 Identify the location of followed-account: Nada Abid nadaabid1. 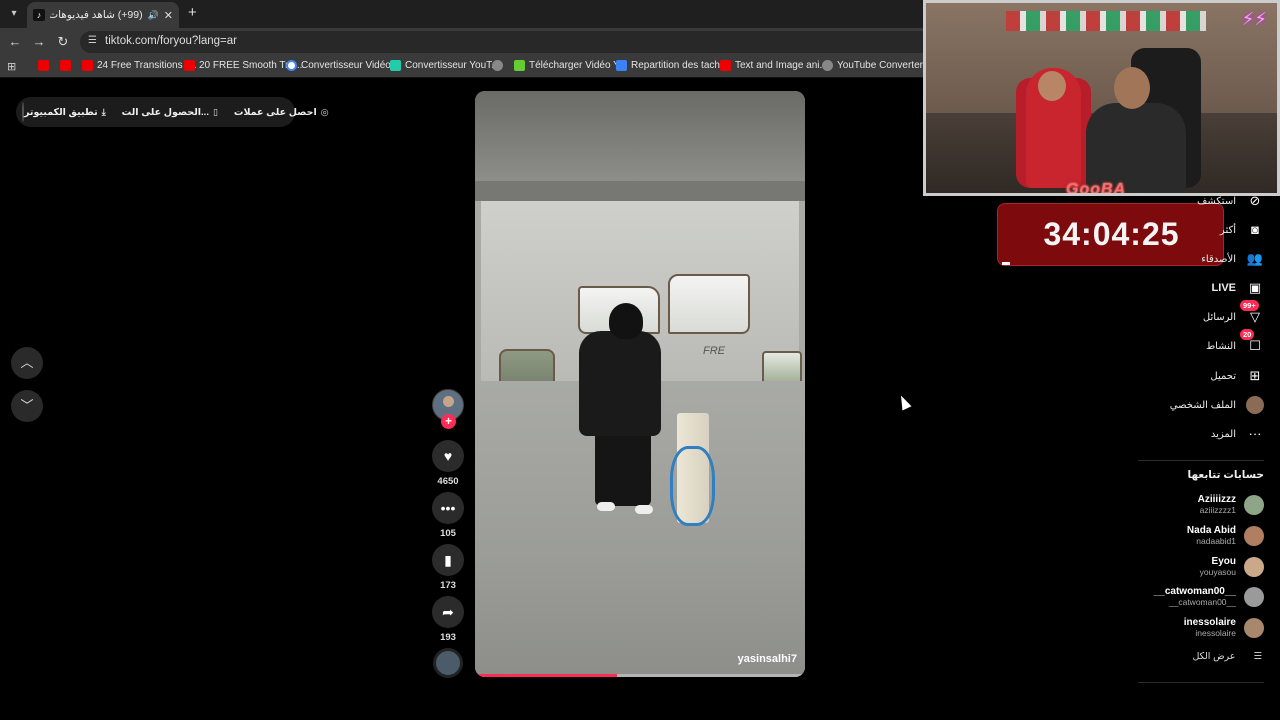
(1225, 535).